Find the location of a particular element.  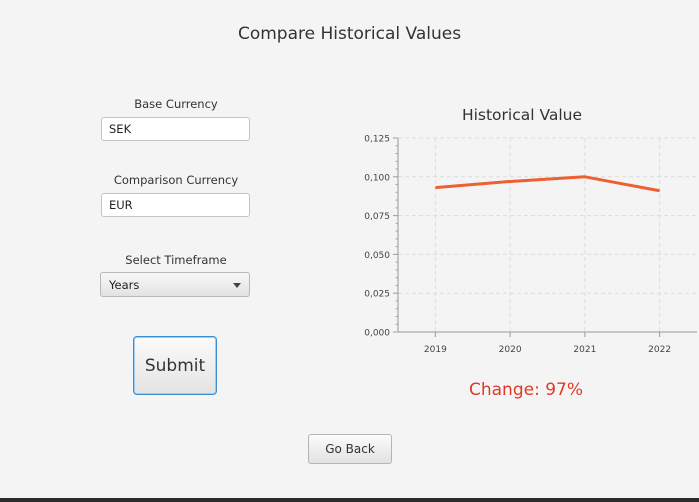

go-back-button: Go Back is located at coordinates (350, 449).